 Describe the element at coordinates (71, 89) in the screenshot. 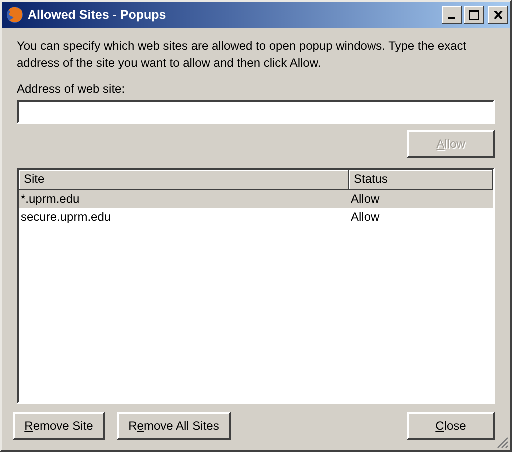

I see `address-label: Address of web site:` at that location.